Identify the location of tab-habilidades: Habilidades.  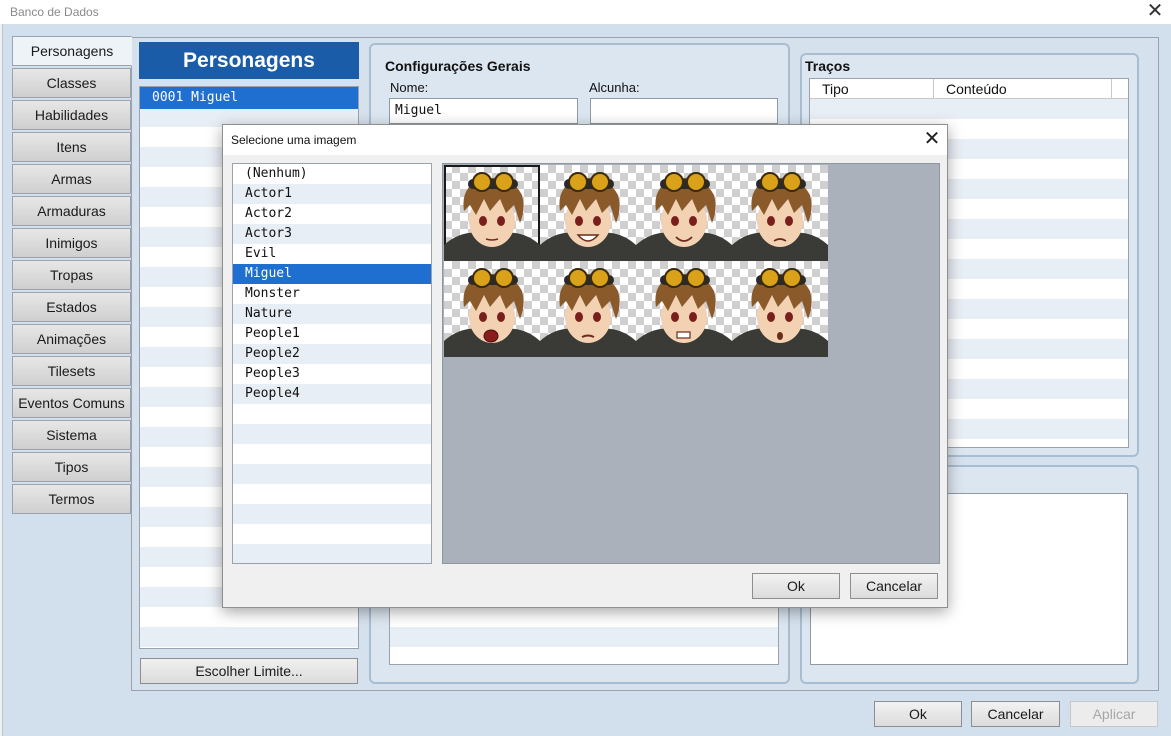
(71, 115).